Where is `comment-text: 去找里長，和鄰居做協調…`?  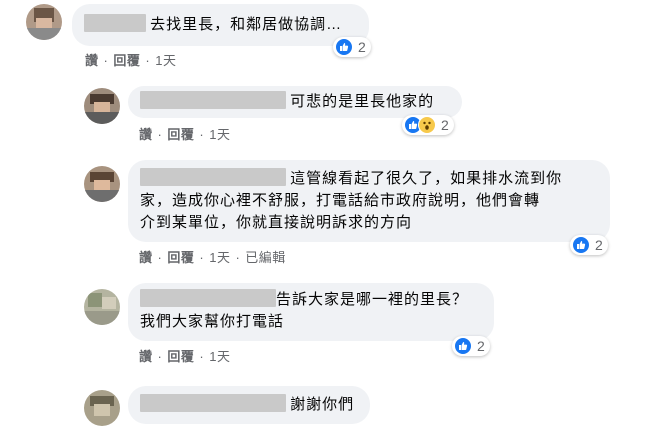
comment-text: 去找里長，和鄰居做協調… is located at coordinates (246, 24).